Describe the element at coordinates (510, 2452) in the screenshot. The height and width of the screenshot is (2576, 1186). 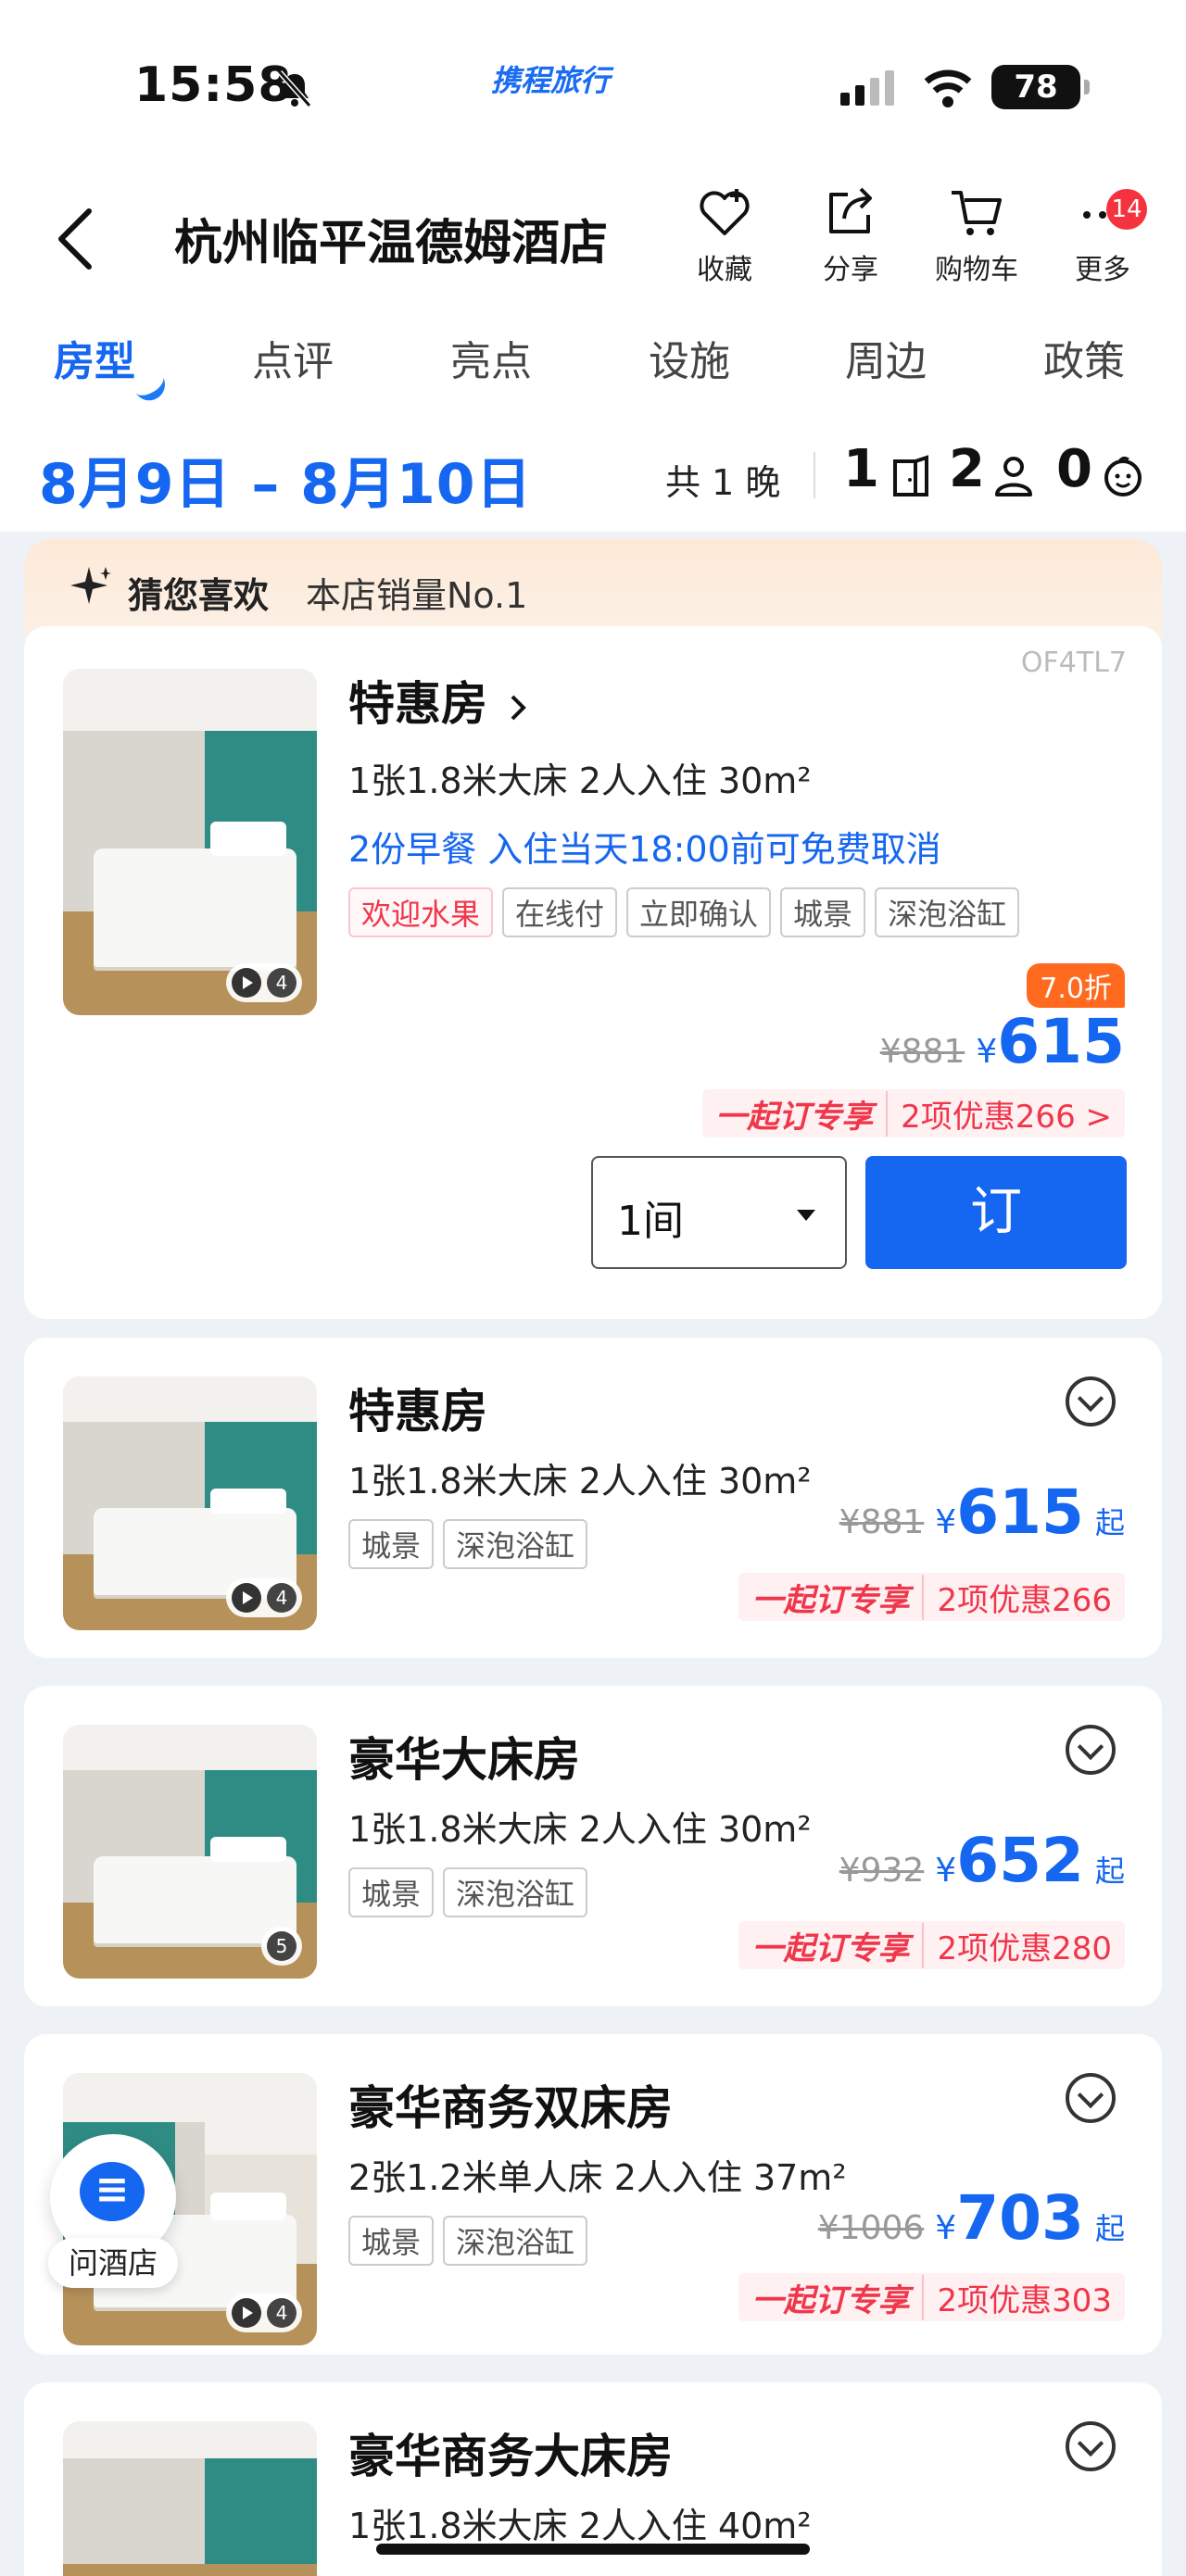
I see `room-name: 豪华商务大床房` at that location.